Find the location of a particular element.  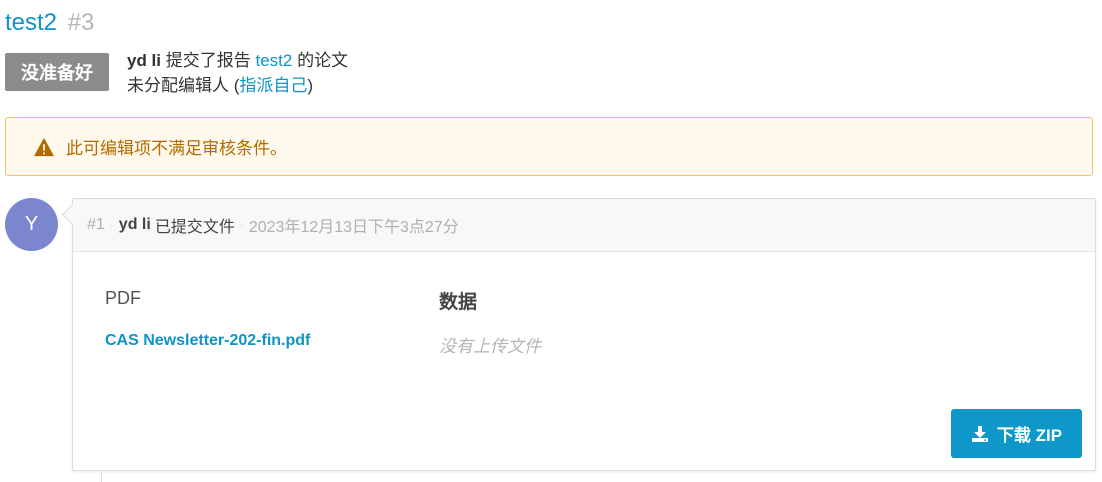

pdf-file-link: CAS Newsletter-202-fin.pdf is located at coordinates (207, 341).